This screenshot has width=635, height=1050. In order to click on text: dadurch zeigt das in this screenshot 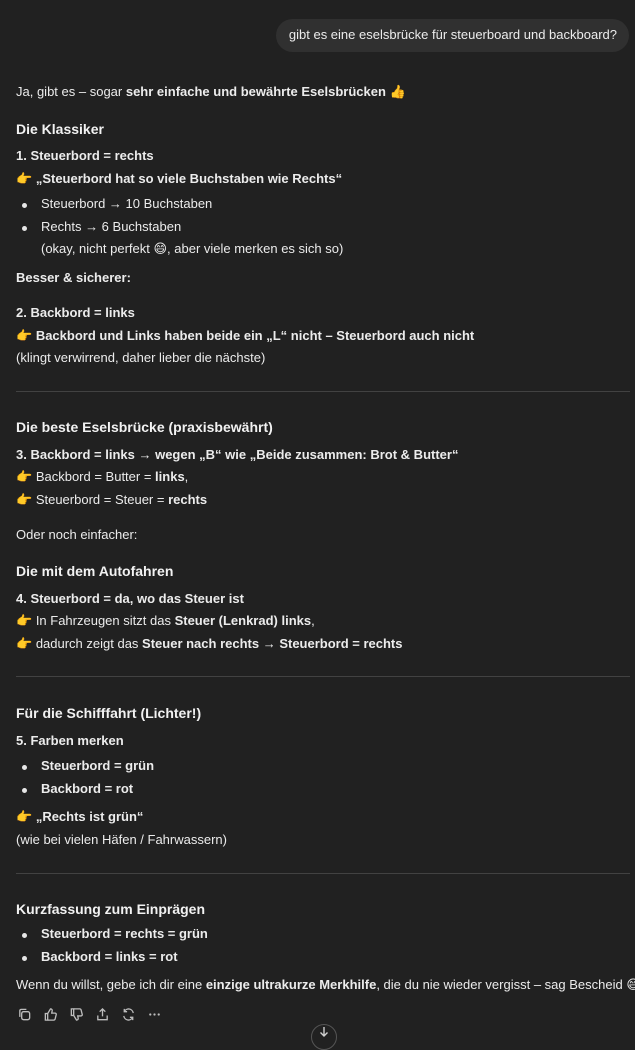, I will do `click(89, 643)`.